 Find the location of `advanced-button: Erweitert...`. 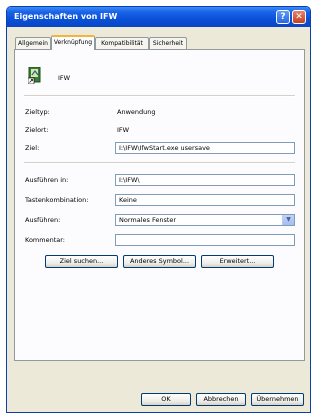

advanced-button: Erweitert... is located at coordinates (237, 261).